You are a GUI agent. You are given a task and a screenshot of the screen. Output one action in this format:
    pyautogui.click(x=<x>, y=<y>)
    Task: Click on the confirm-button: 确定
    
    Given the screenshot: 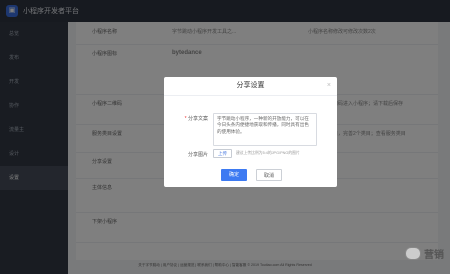 What is the action you would take?
    pyautogui.click(x=234, y=175)
    